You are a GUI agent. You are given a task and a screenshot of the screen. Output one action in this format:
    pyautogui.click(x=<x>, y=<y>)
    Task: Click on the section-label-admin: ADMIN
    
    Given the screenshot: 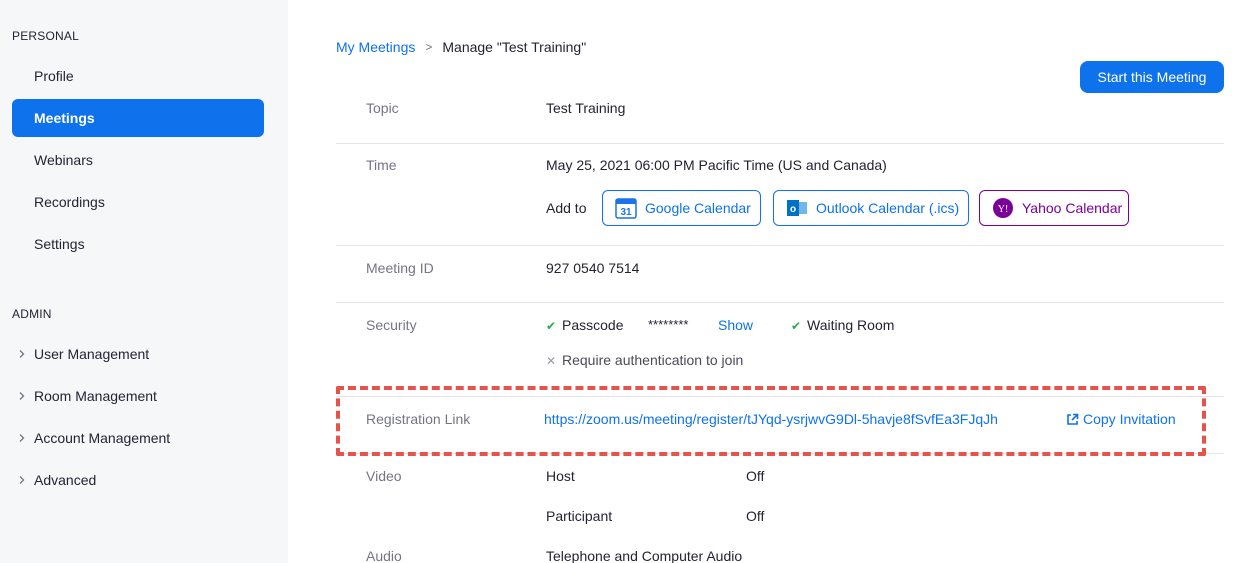 What is the action you would take?
    pyautogui.click(x=32, y=314)
    